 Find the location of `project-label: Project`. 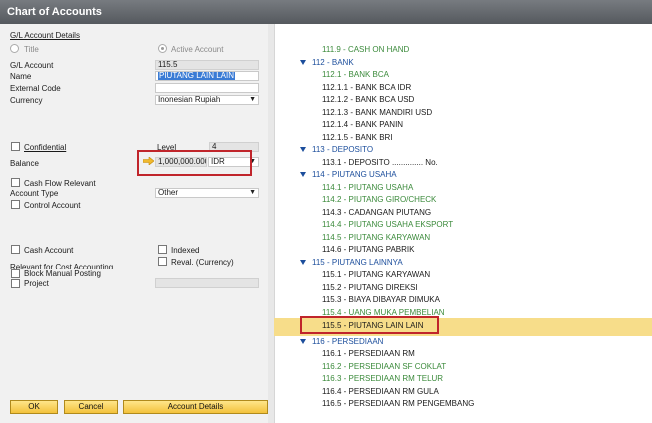

project-label: Project is located at coordinates (36, 283).